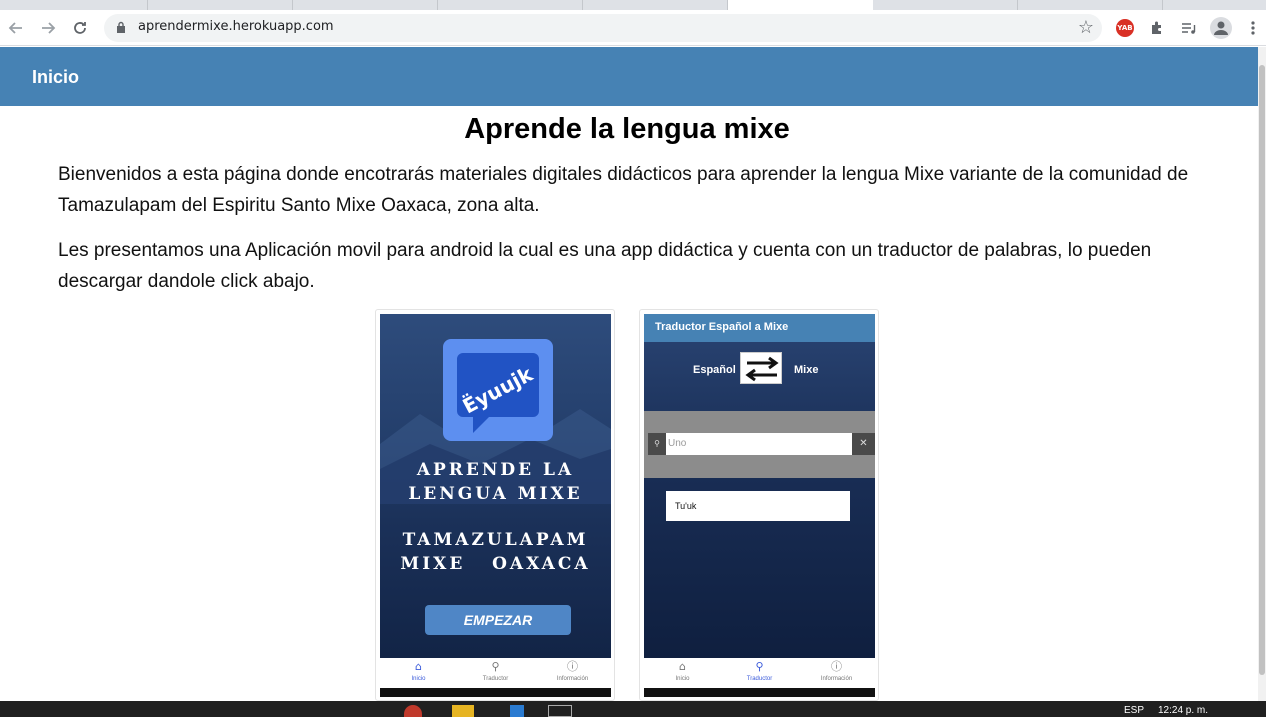 The width and height of the screenshot is (1266, 717). What do you see at coordinates (863, 444) in the screenshot?
I see `clear-icon: ✕` at bounding box center [863, 444].